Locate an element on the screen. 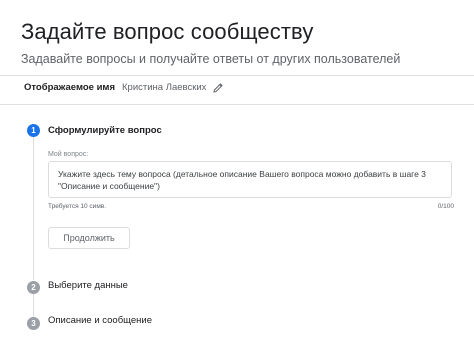  display-name-row: Отображаемое имя Кристина Лаевских is located at coordinates (124, 87).